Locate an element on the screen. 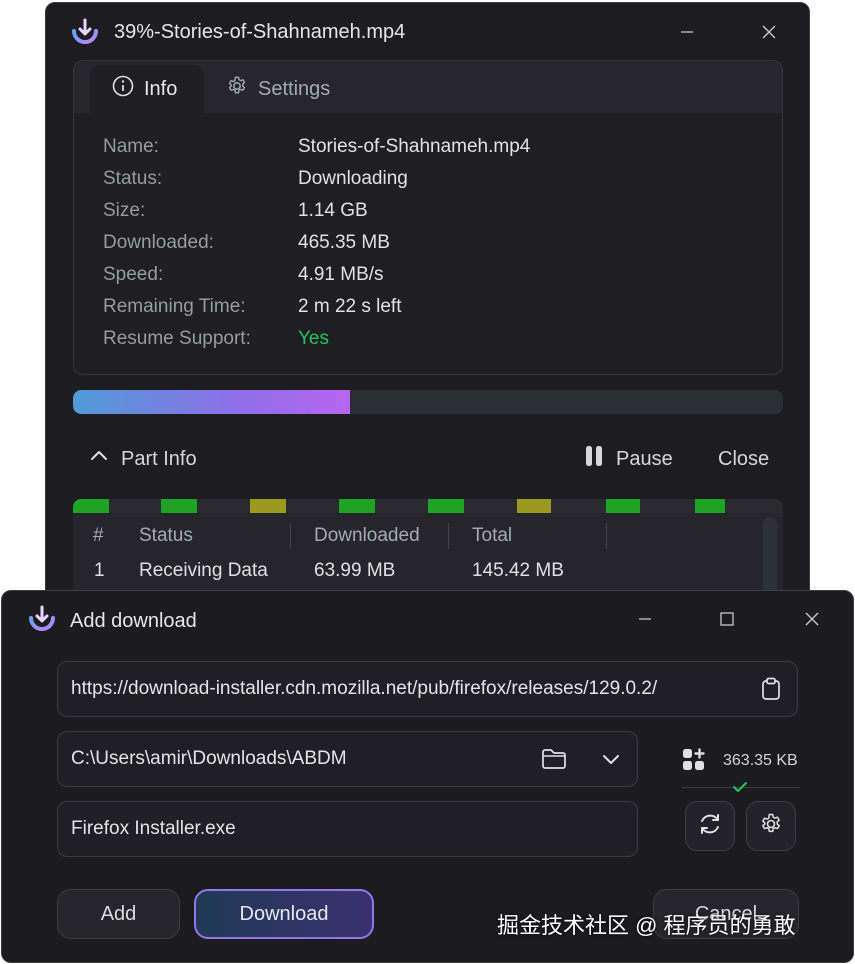  tab-settings: Settings is located at coordinates (277, 89).